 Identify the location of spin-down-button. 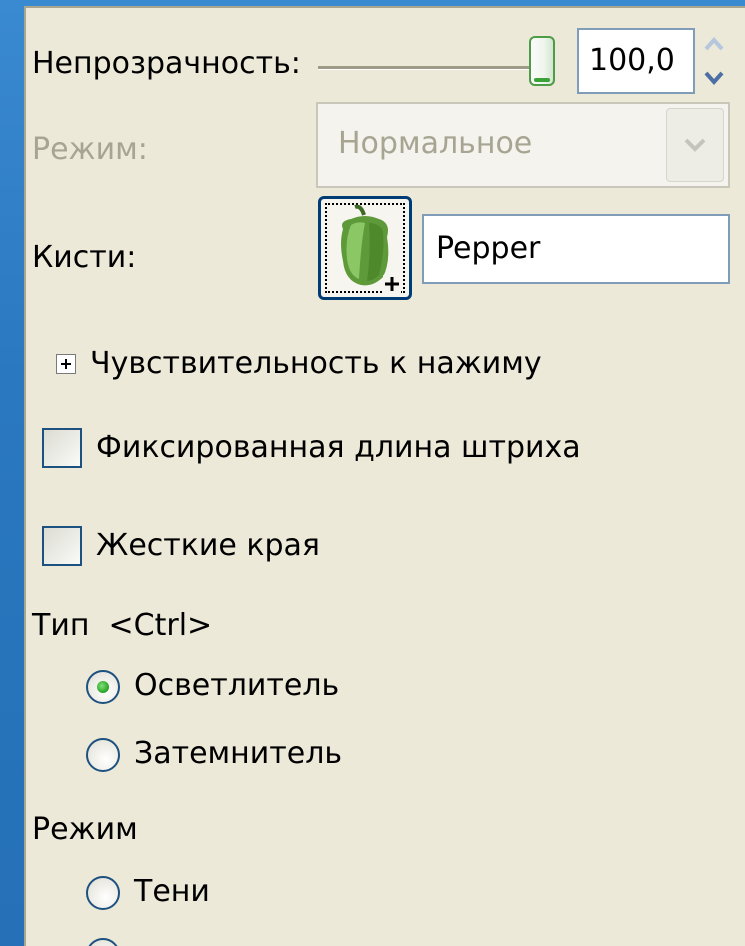
(714, 78).